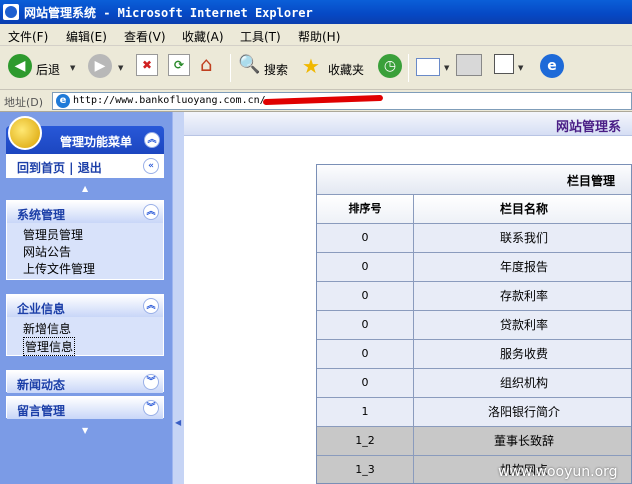  I want to click on row-name: 洛阳银行简介, so click(523, 412).